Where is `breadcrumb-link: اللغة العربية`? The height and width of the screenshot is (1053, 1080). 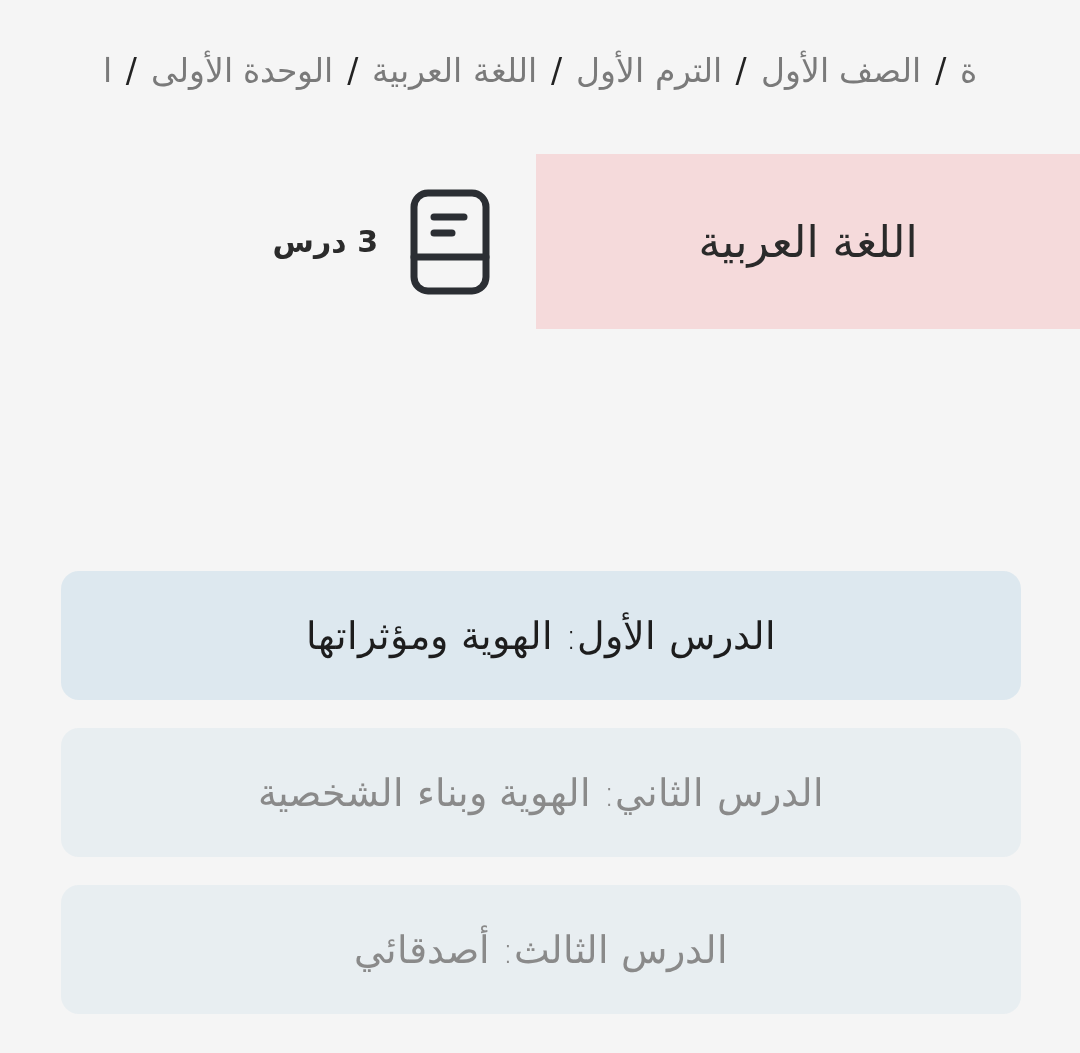
breadcrumb-link: اللغة العربية is located at coordinates (454, 70).